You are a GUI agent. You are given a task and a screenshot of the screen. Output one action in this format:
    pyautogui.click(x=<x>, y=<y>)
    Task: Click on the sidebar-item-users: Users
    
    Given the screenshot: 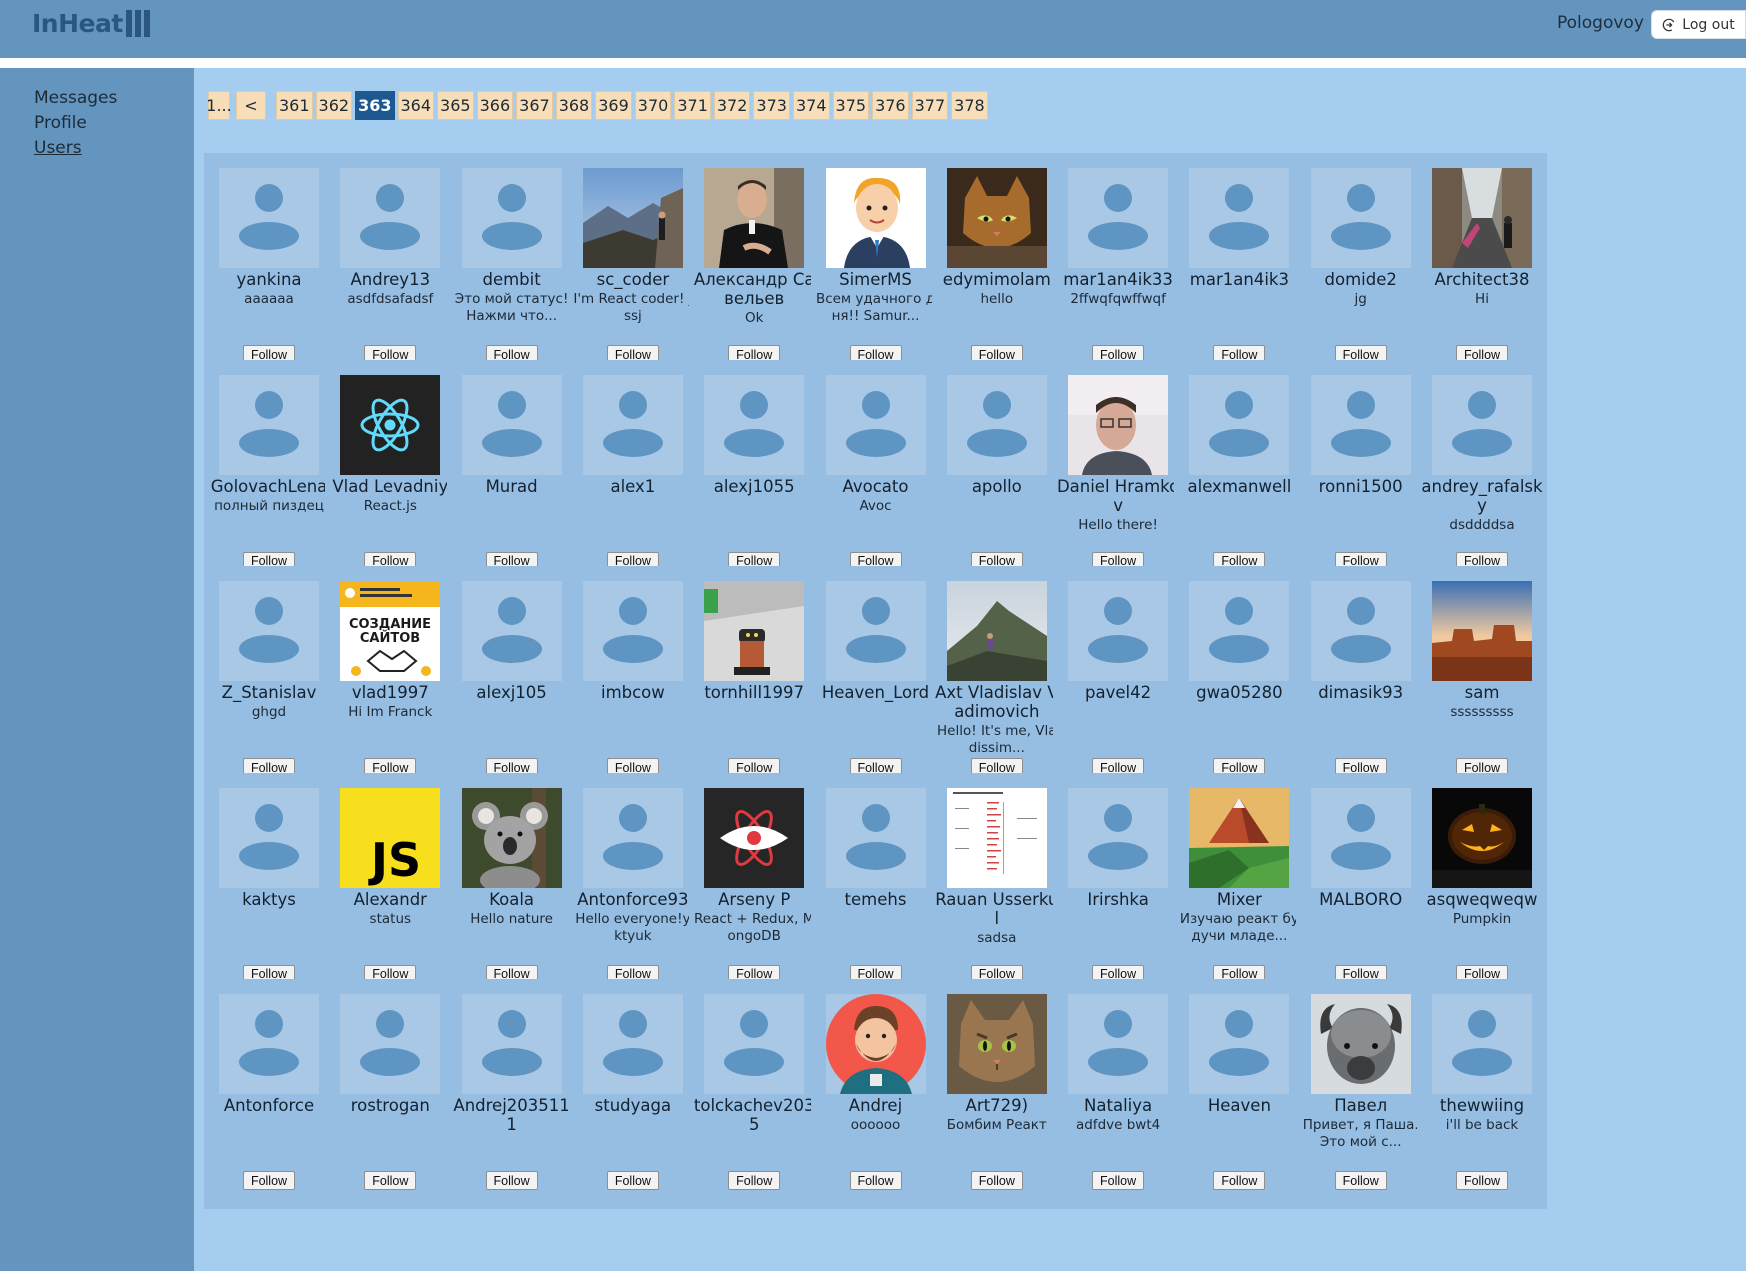 What is the action you would take?
    pyautogui.click(x=58, y=148)
    